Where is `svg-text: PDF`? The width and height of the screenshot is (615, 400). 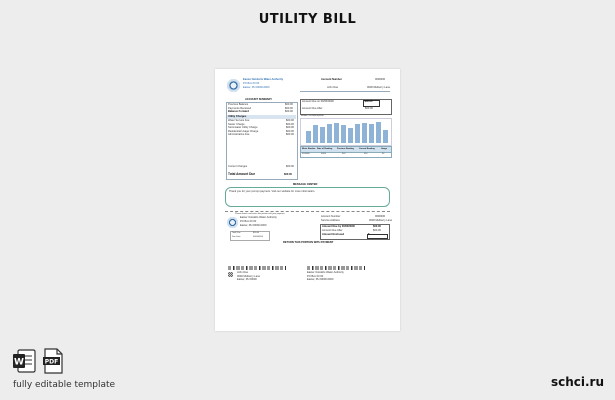
svg-text: PDF is located at coordinates (51, 362).